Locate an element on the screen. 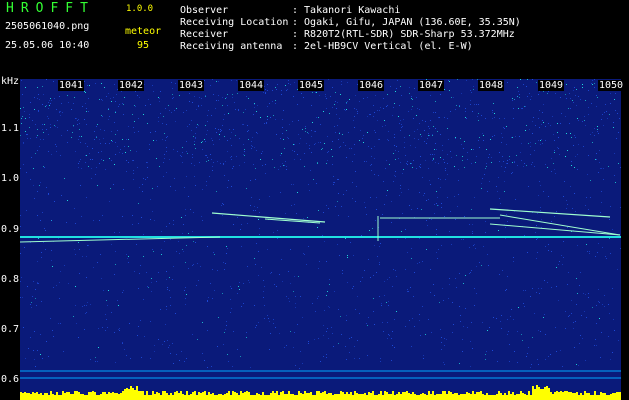  antenna-label: Receiving antenna is located at coordinates (231, 46).